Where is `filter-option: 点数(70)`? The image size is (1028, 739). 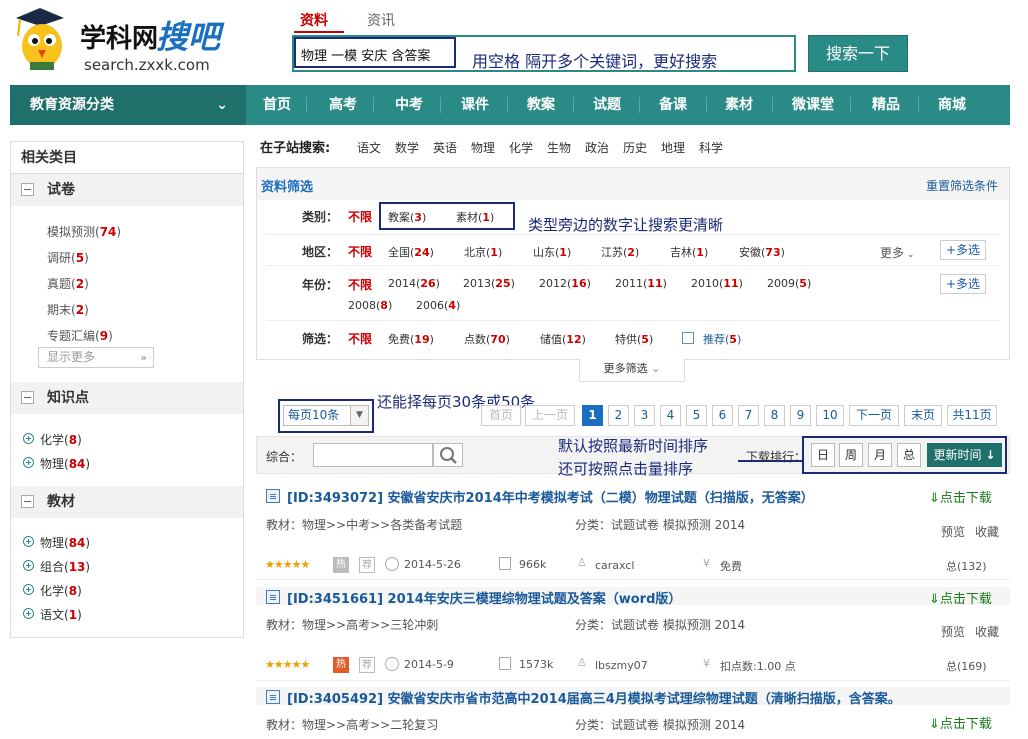 filter-option: 点数(70) is located at coordinates (487, 339).